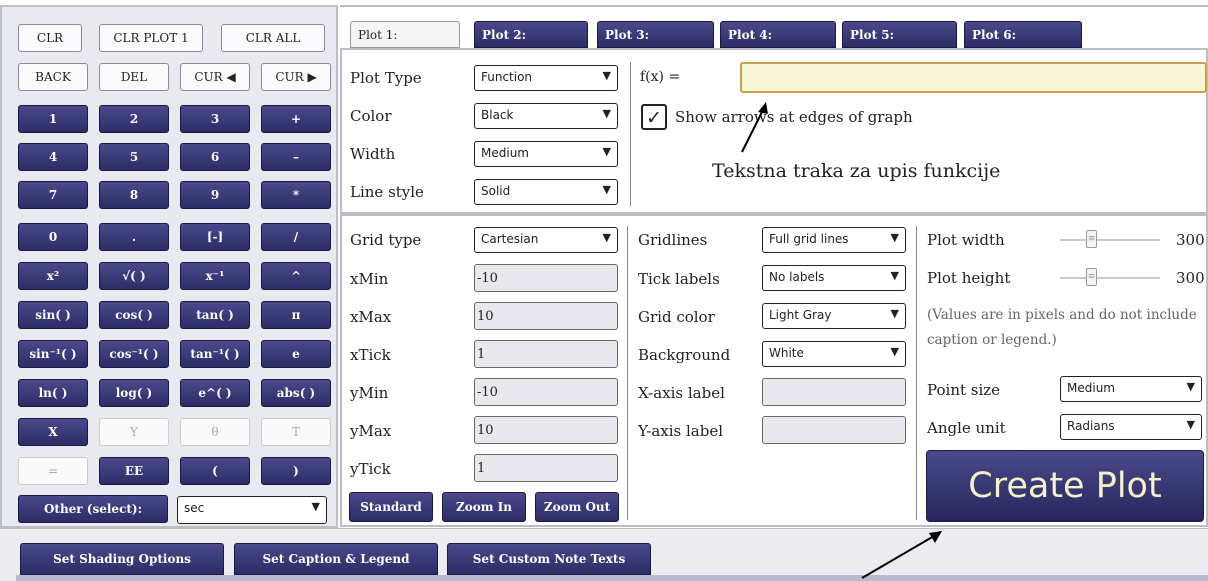 This screenshot has height=581, width=1208. I want to click on grid-type-label: Grid type, so click(386, 240).